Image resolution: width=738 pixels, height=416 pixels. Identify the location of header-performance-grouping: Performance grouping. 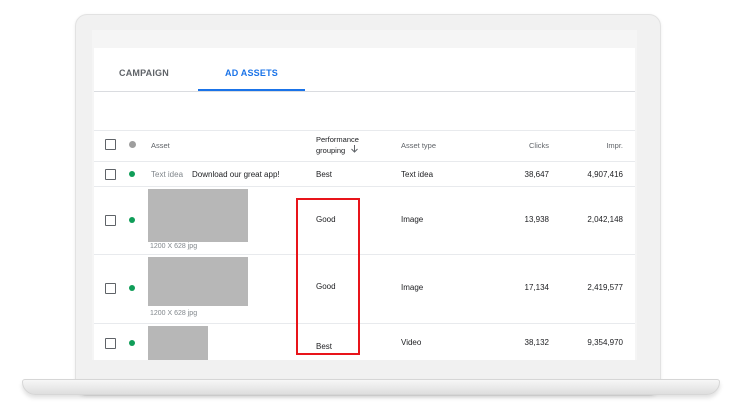
(337, 145).